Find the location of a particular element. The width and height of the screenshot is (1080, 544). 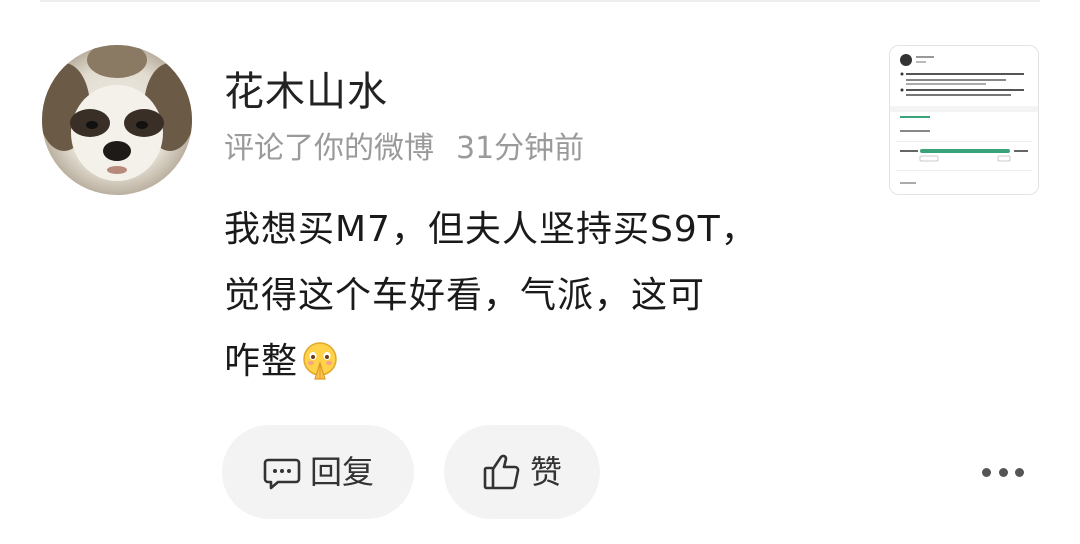

username: 花木山水 is located at coordinates (306, 92).